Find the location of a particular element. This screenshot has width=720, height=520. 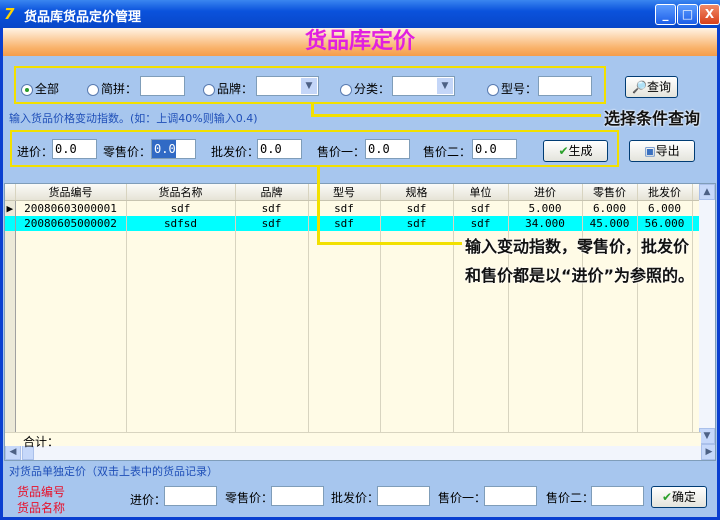

col-header: 规格 is located at coordinates (417, 192).